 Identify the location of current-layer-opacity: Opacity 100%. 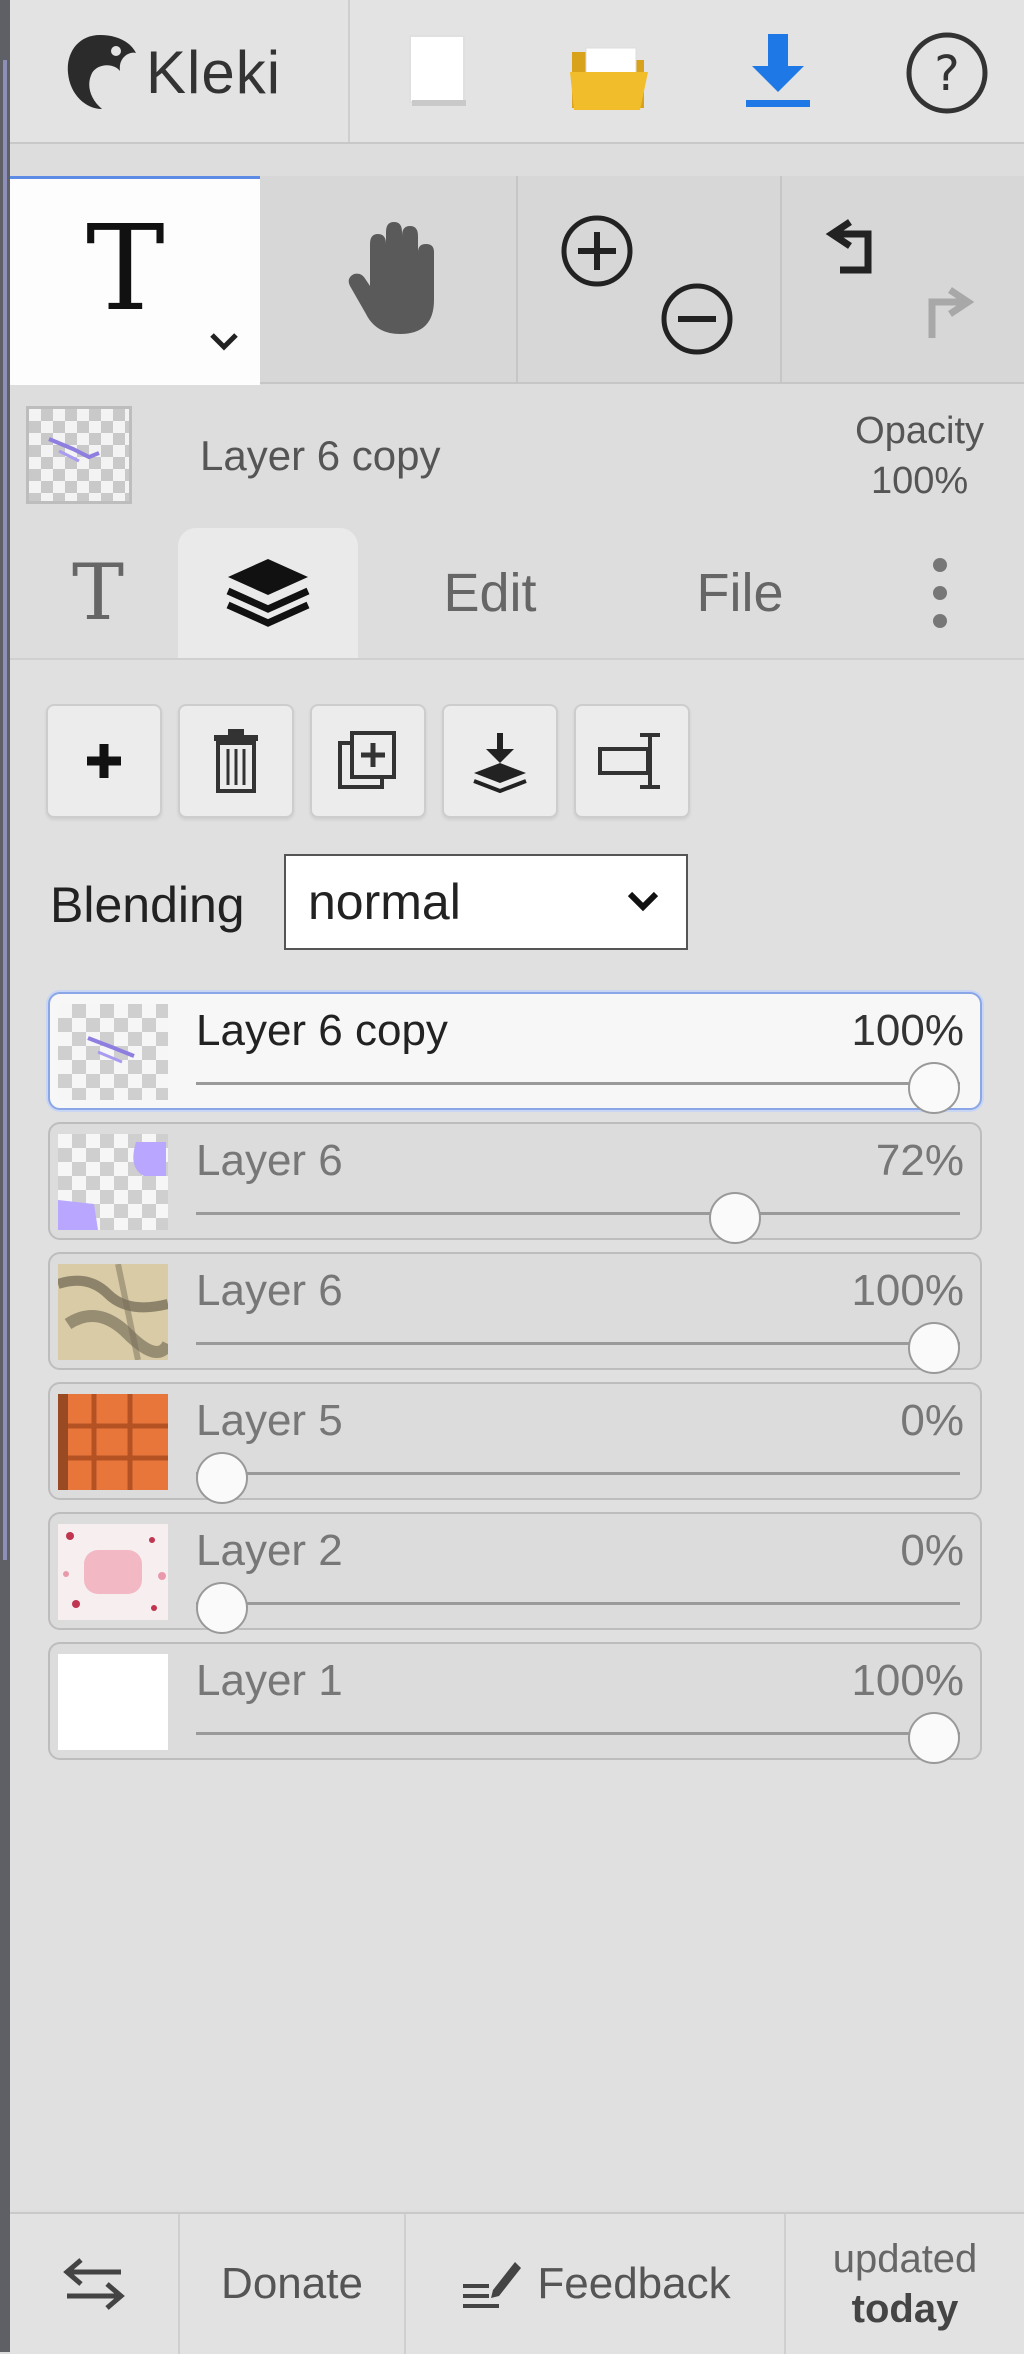
(919, 456).